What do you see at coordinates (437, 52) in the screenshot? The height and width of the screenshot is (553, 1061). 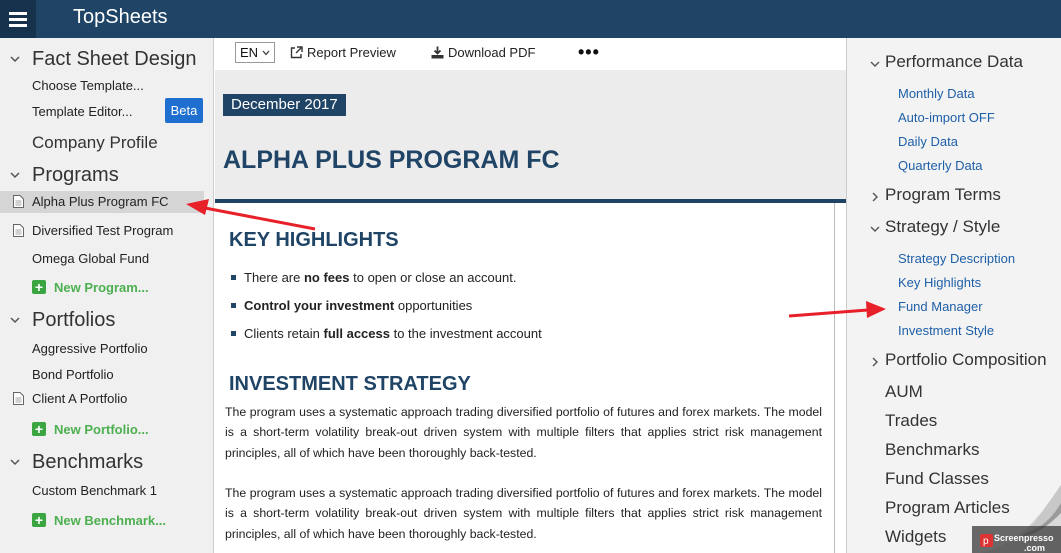 I see `download-icon` at bounding box center [437, 52].